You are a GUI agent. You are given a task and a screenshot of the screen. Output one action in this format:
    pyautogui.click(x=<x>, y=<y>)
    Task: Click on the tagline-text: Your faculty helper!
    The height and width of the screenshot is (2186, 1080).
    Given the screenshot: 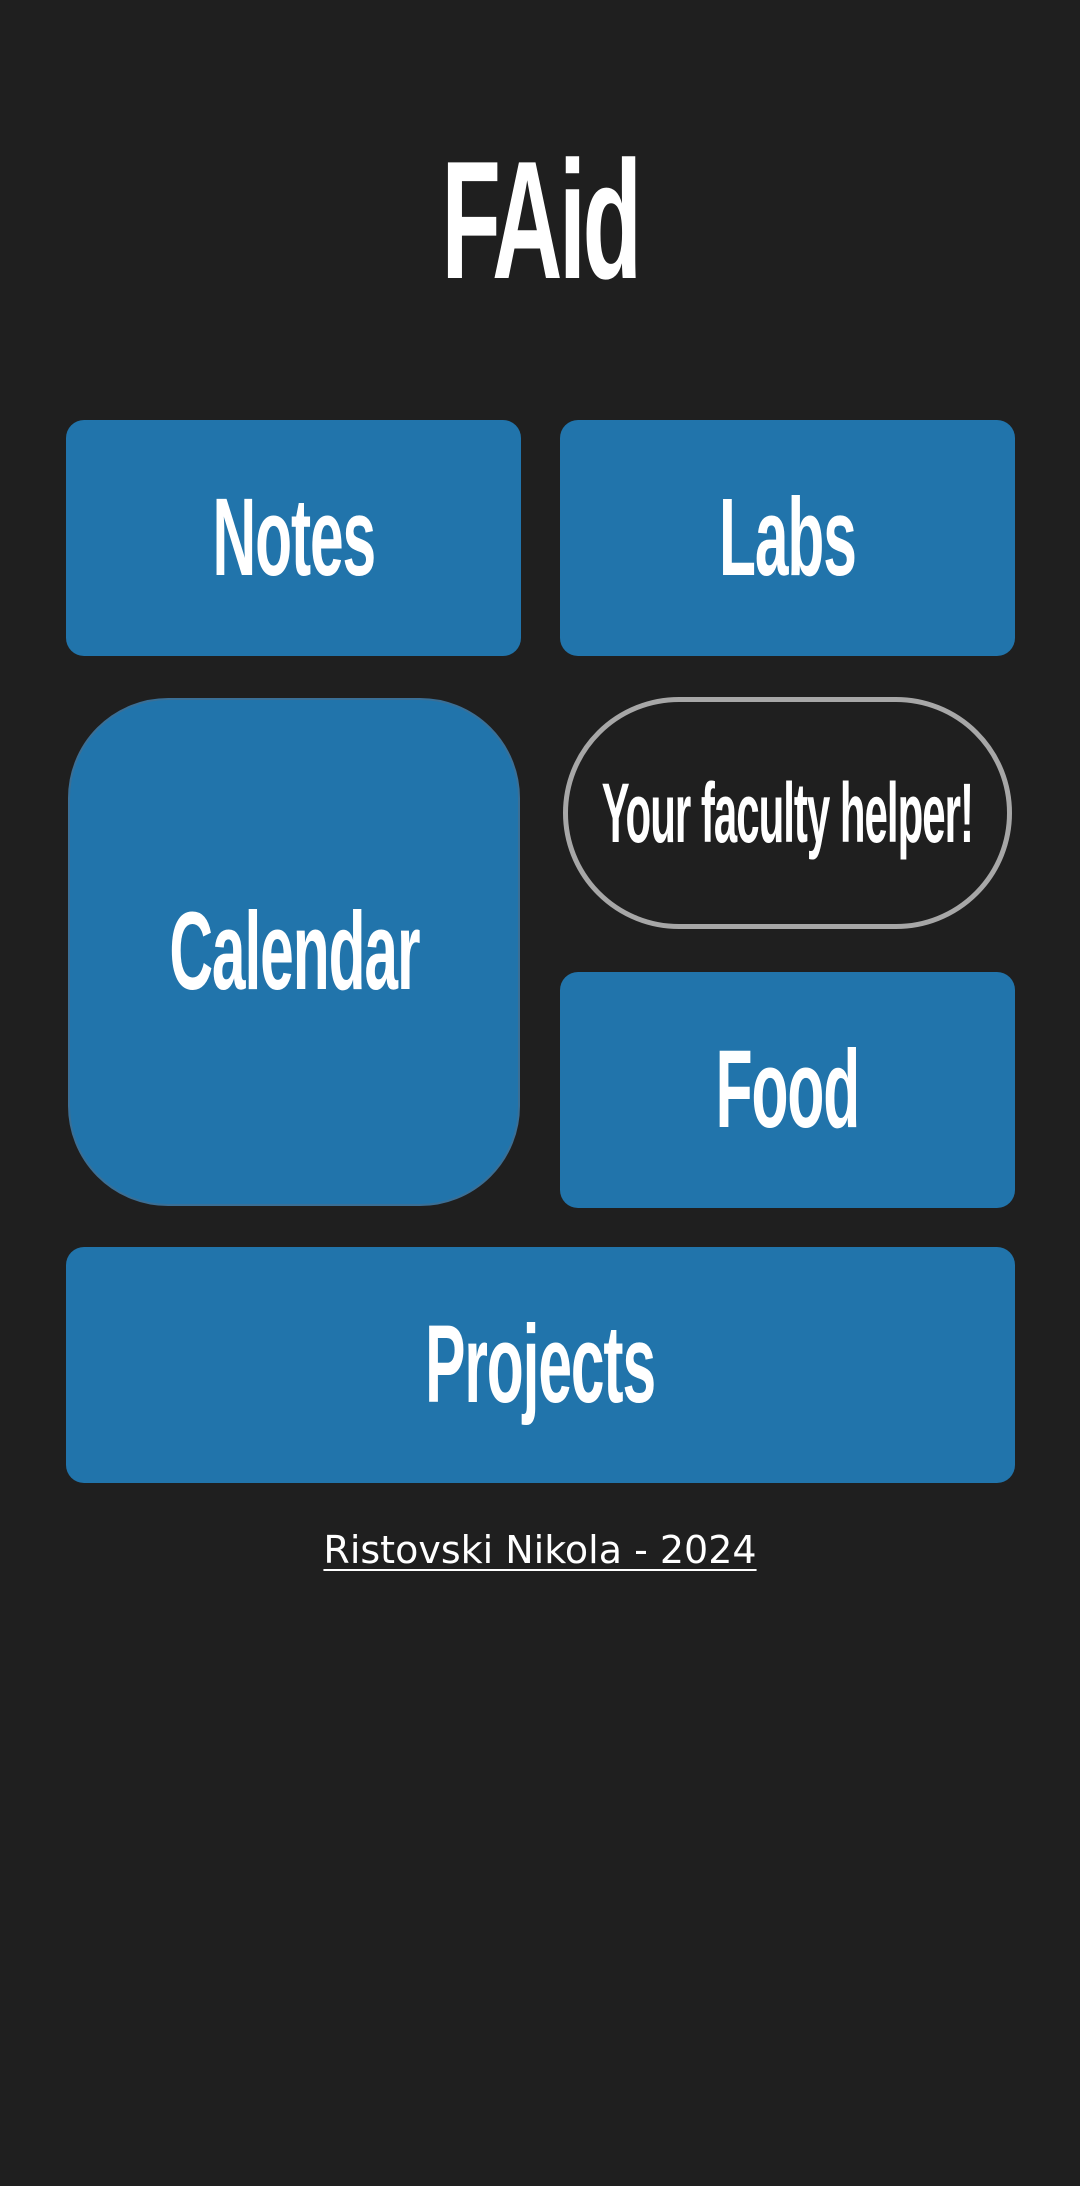 What is the action you would take?
    pyautogui.click(x=787, y=813)
    